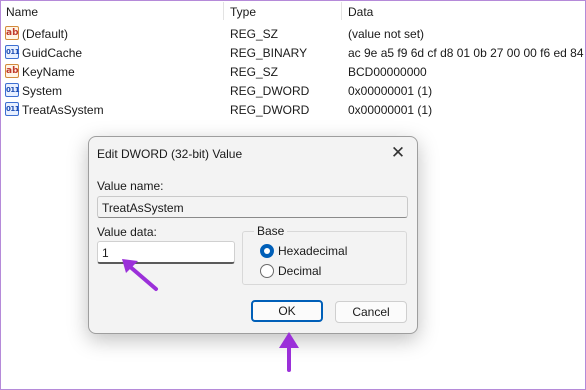  I want to click on annotation-arrow-ok, so click(289, 352).